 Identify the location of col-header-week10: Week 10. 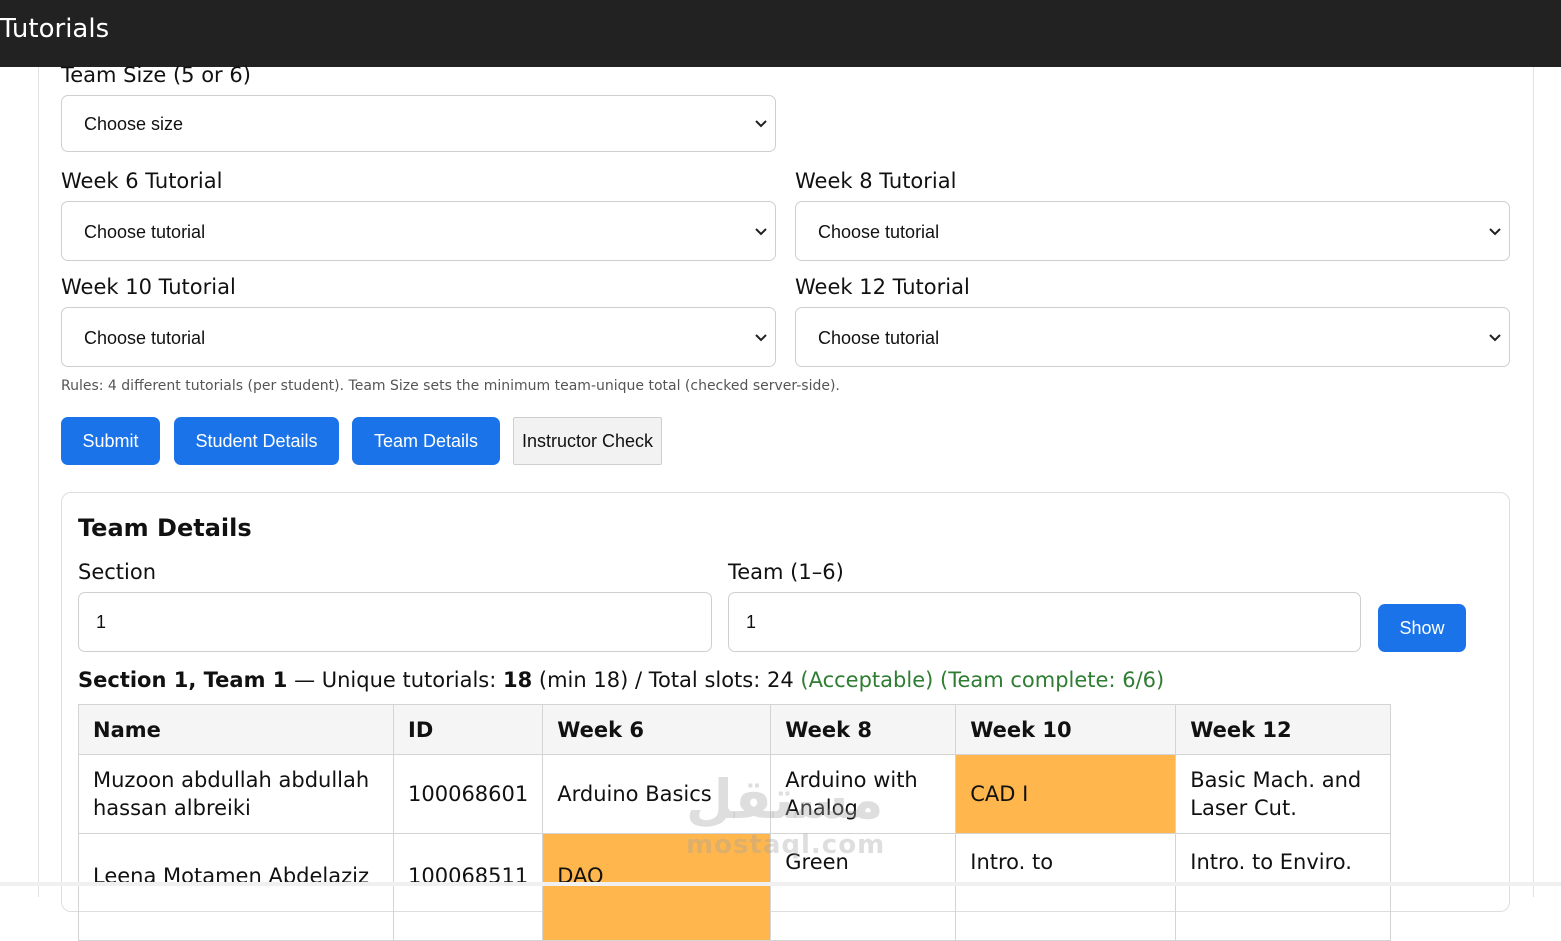
(1066, 729).